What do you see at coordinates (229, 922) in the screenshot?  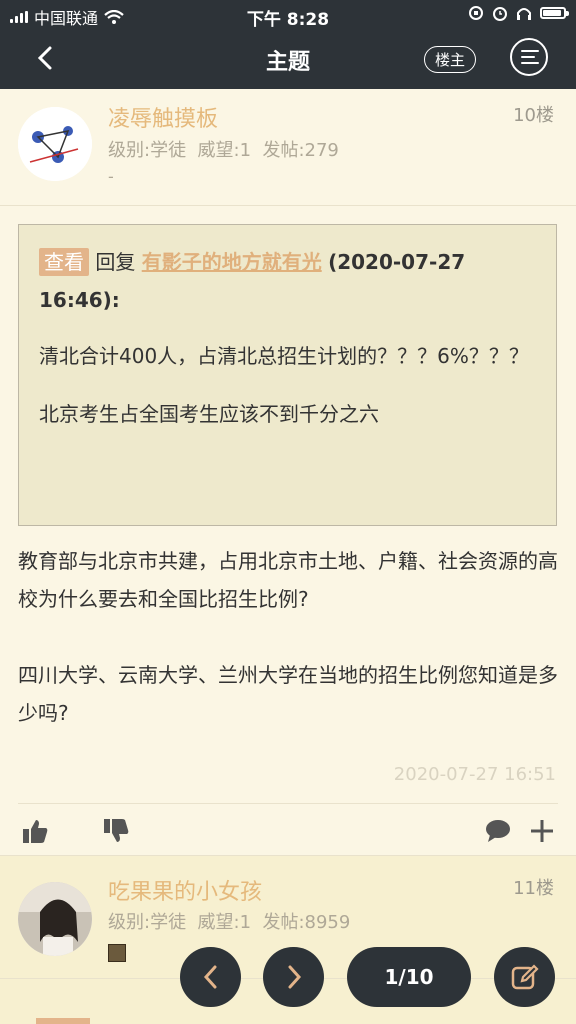 I see `user-meta: 级别:学徒 威望:1 发帖:8959` at bounding box center [229, 922].